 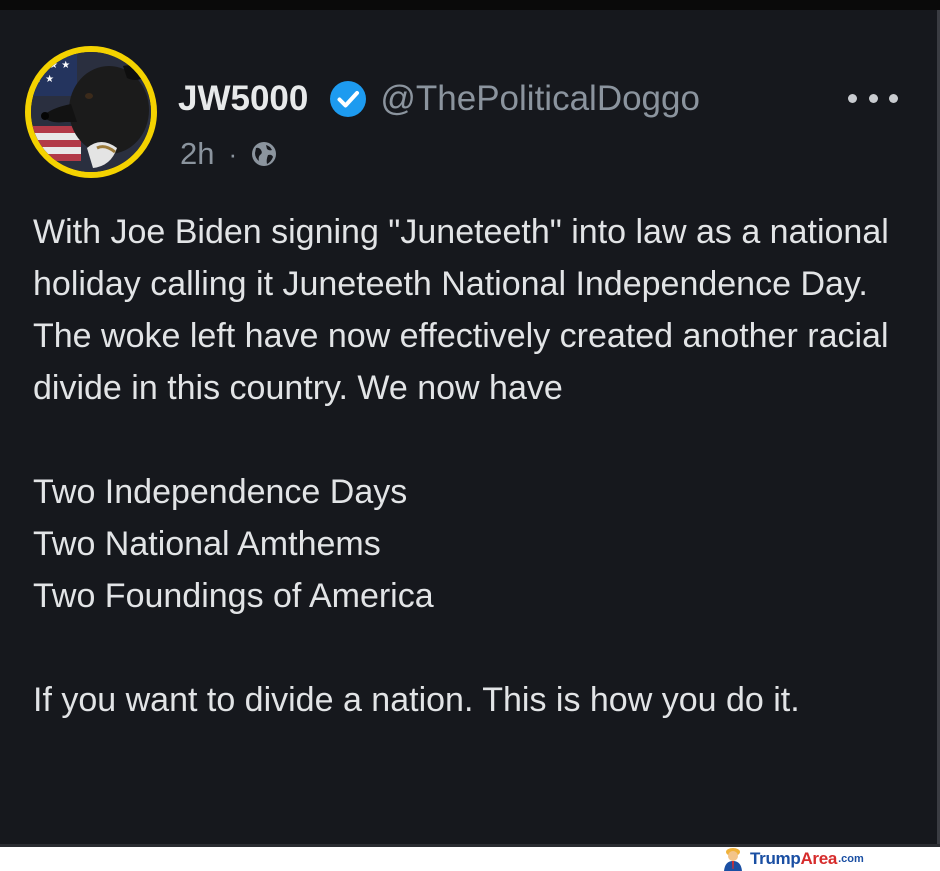 What do you see at coordinates (851, 859) in the screenshot?
I see `watermark-text: .com` at bounding box center [851, 859].